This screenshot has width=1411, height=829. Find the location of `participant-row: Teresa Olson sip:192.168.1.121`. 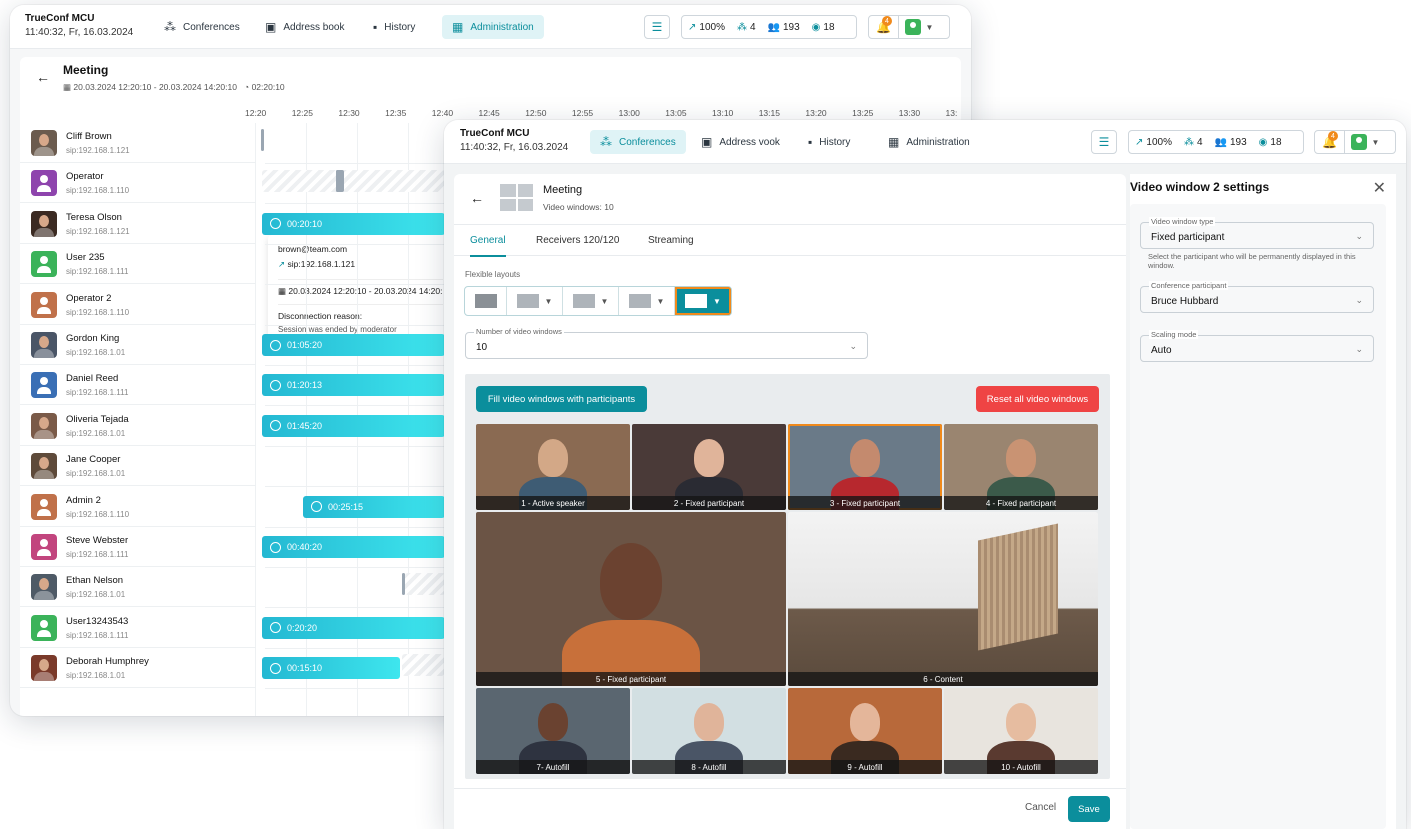

participant-row: Teresa Olson sip:192.168.1.121 is located at coordinates (138, 224).